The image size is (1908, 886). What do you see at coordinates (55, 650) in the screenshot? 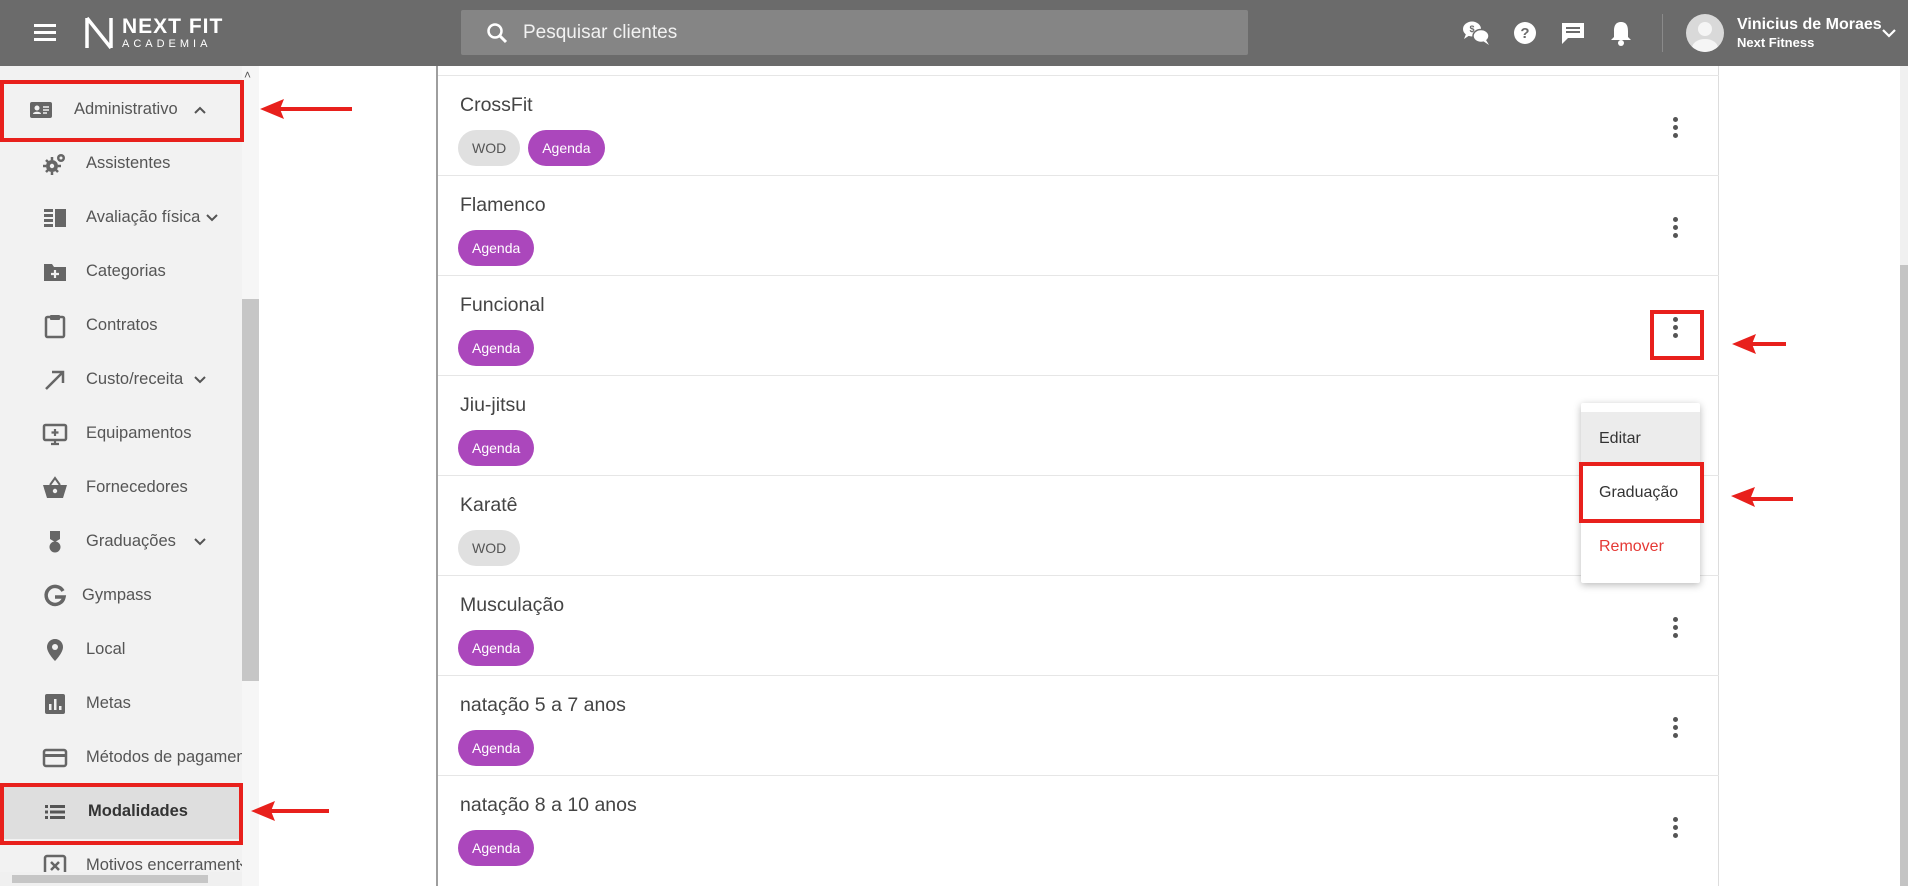
I see `map-pin-icon` at bounding box center [55, 650].